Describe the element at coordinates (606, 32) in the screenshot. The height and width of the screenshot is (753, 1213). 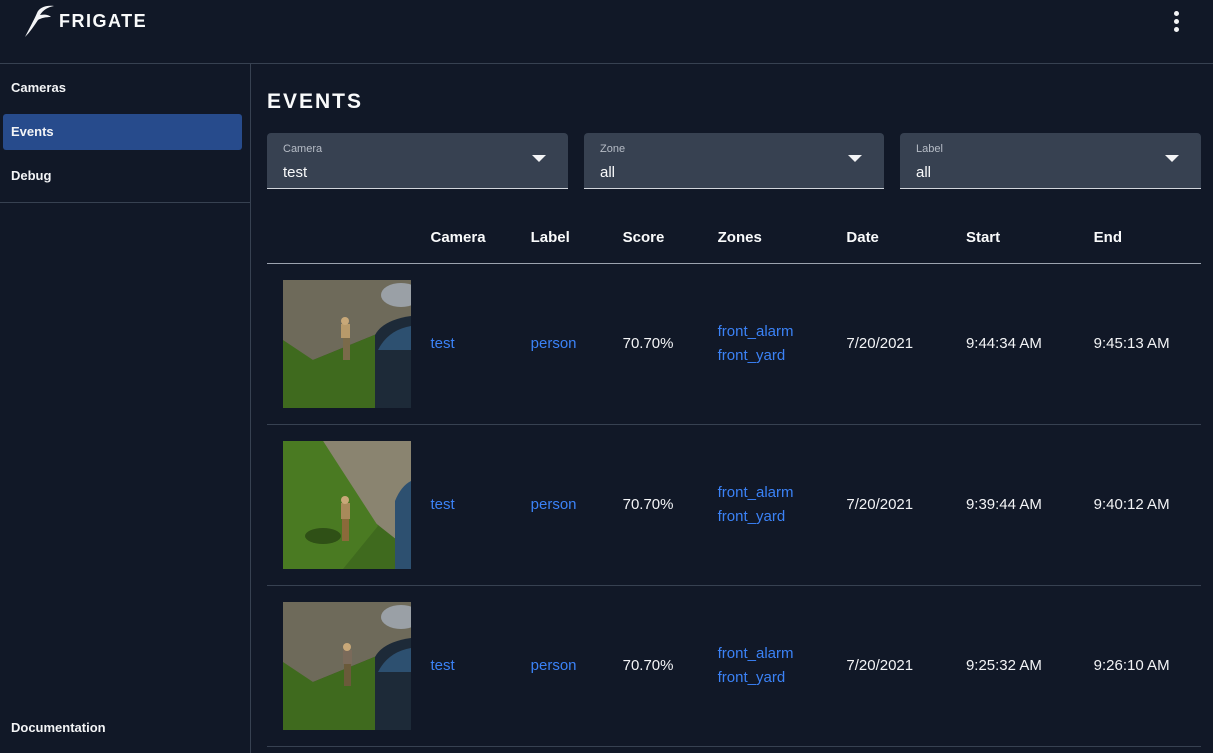
I see `top-bar: FRIGATE` at that location.